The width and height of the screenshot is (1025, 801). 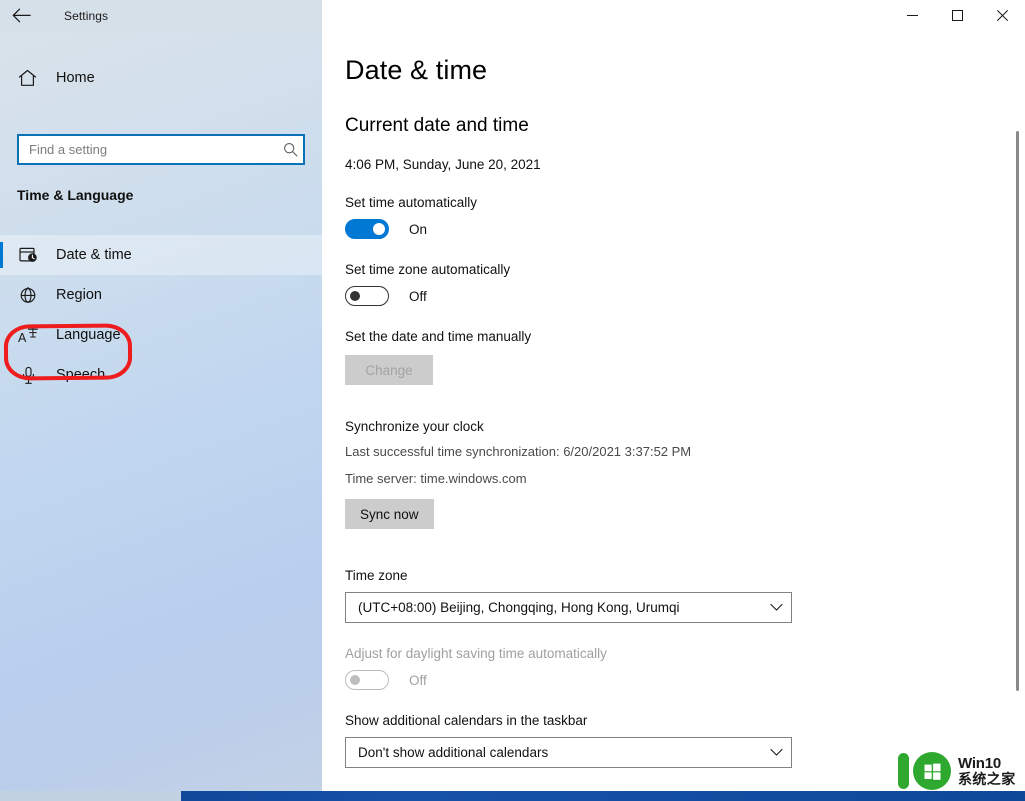 What do you see at coordinates (290, 149) in the screenshot?
I see `search-icon` at bounding box center [290, 149].